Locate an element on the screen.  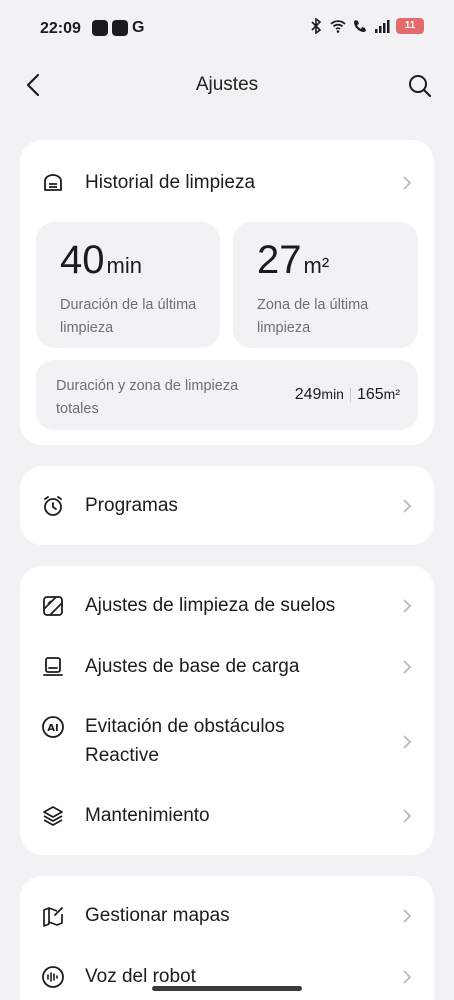
cleaning-history-label: Historial de limpieza is located at coordinates (170, 182).